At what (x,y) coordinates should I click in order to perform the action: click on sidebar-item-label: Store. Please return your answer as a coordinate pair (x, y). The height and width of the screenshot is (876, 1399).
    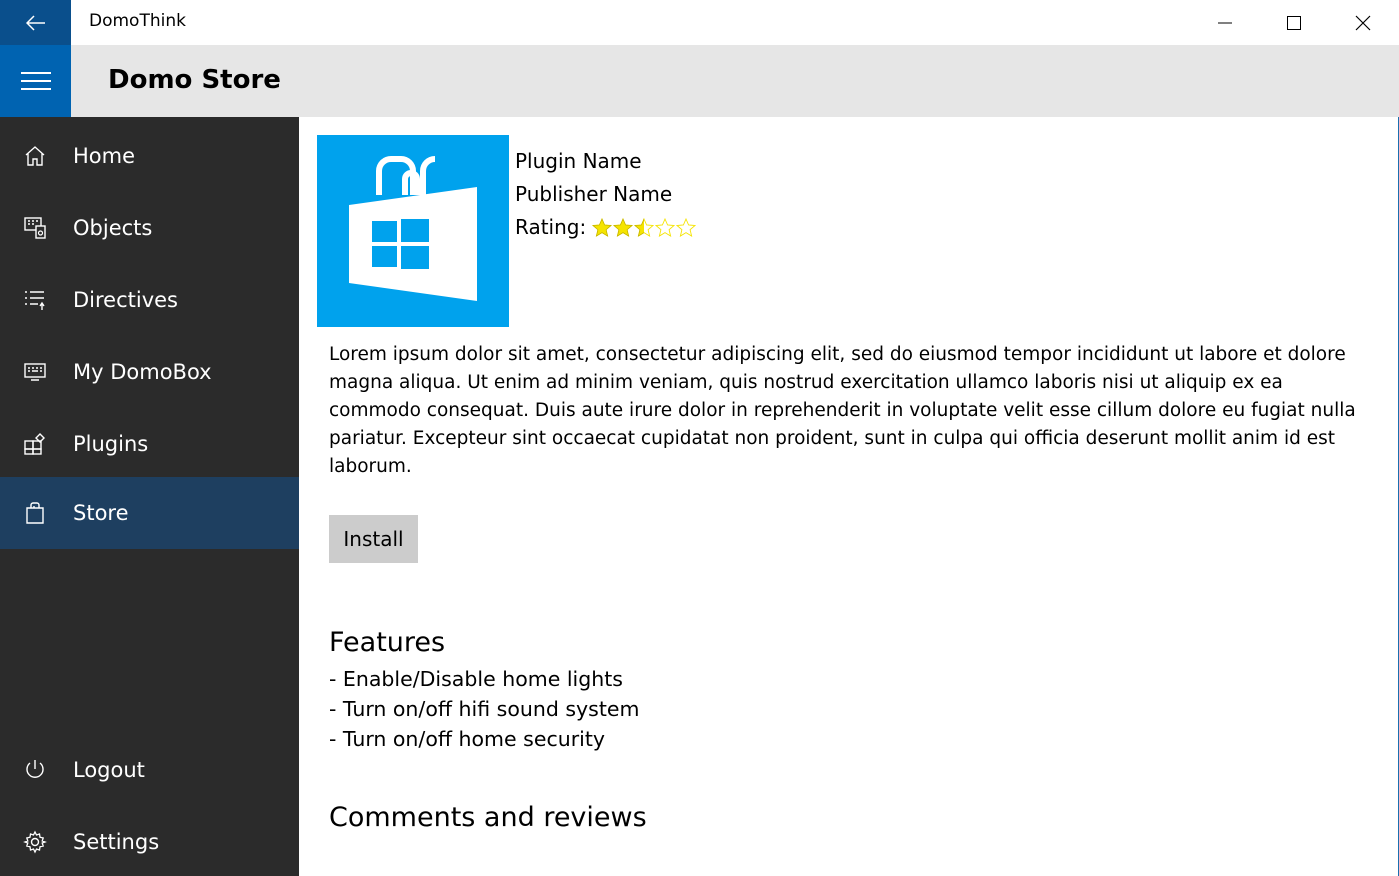
    Looking at the image, I should click on (101, 513).